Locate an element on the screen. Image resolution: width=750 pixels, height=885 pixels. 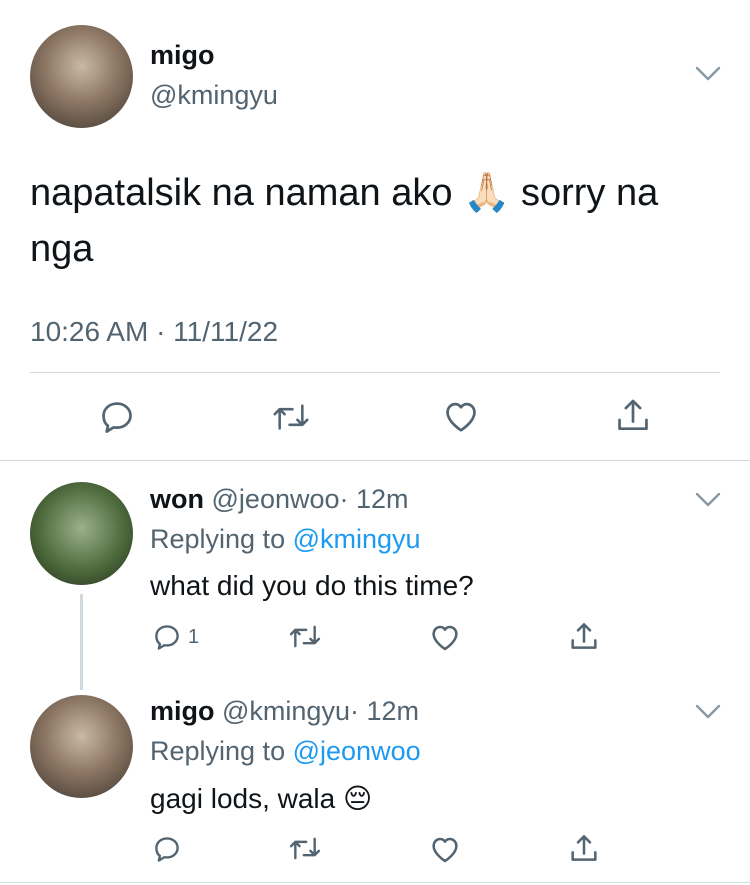
reply-header: won @jeonwoo· 12m is located at coordinates (279, 499).